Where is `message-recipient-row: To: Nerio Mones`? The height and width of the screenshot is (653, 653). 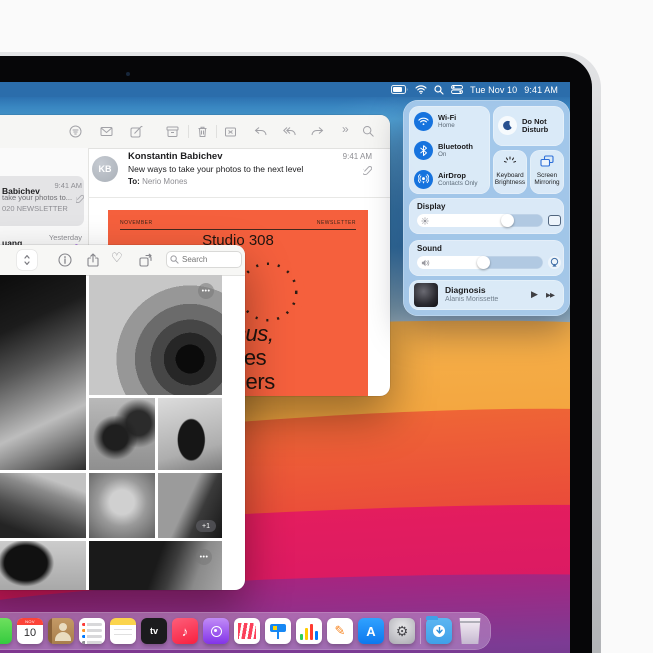
message-recipient-row: To: Nerio Mones is located at coordinates (157, 181).